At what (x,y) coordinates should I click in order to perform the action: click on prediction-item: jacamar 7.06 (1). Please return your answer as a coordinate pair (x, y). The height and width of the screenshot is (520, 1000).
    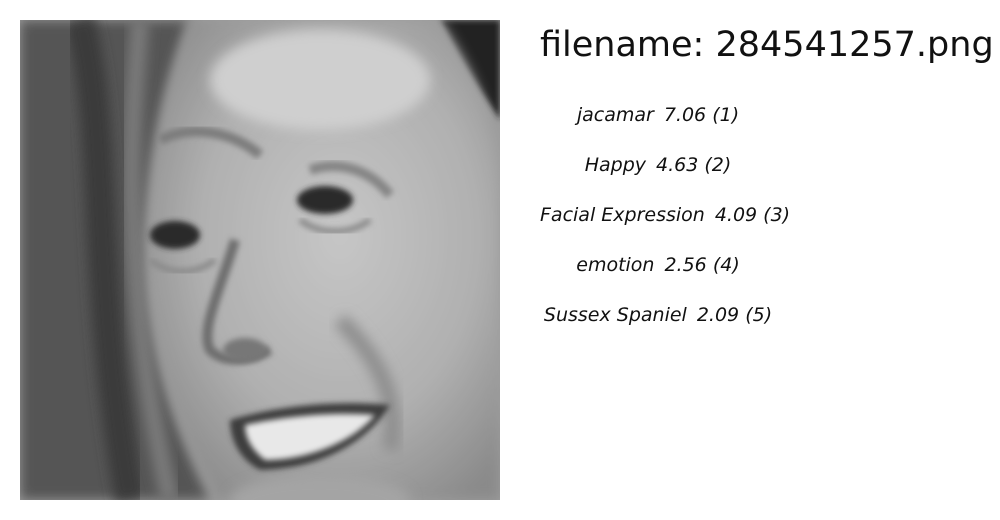
    Looking at the image, I should click on (658, 125).